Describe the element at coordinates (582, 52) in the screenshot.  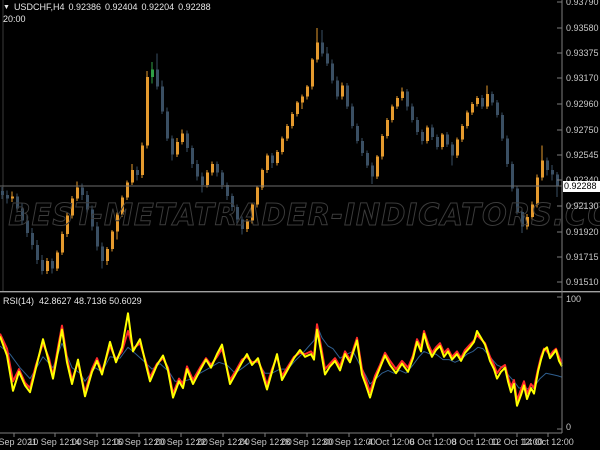
I see `price-axis-label: 0.93375` at that location.